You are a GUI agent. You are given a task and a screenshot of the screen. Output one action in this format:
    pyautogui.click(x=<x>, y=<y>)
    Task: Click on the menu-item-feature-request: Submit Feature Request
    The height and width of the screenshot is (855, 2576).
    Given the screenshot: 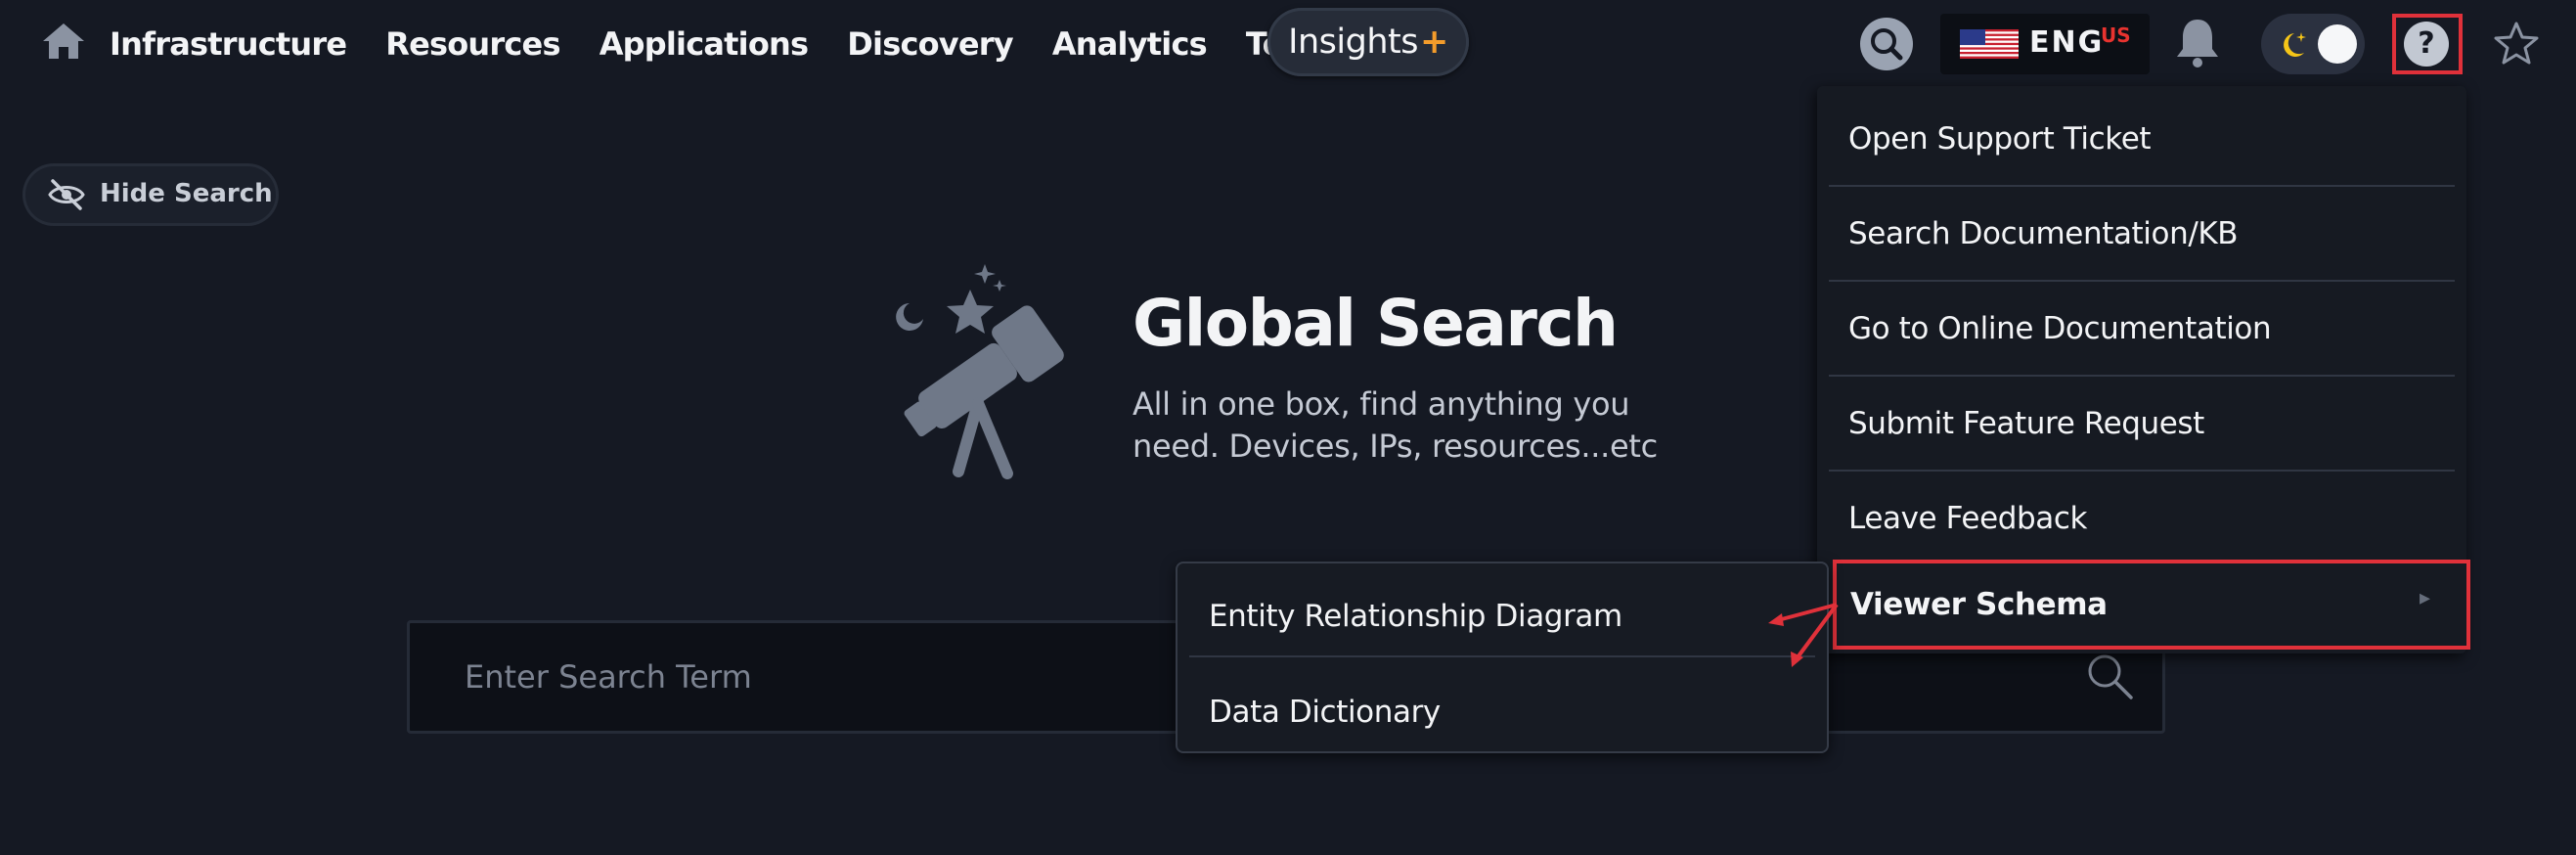 What is the action you would take?
    pyautogui.click(x=2142, y=424)
    